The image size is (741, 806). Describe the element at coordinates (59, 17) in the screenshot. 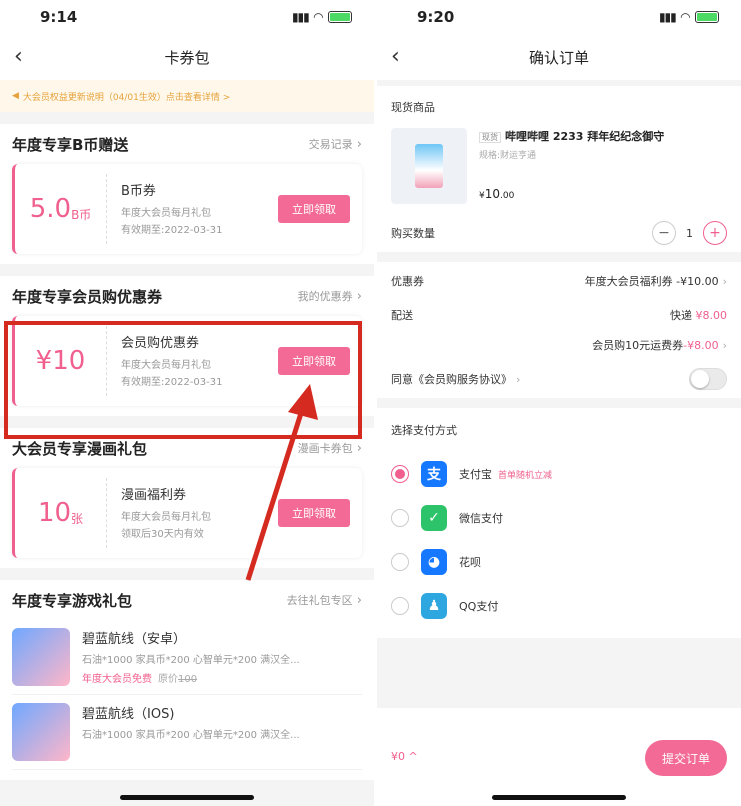

I see `status-time: 9:14` at that location.